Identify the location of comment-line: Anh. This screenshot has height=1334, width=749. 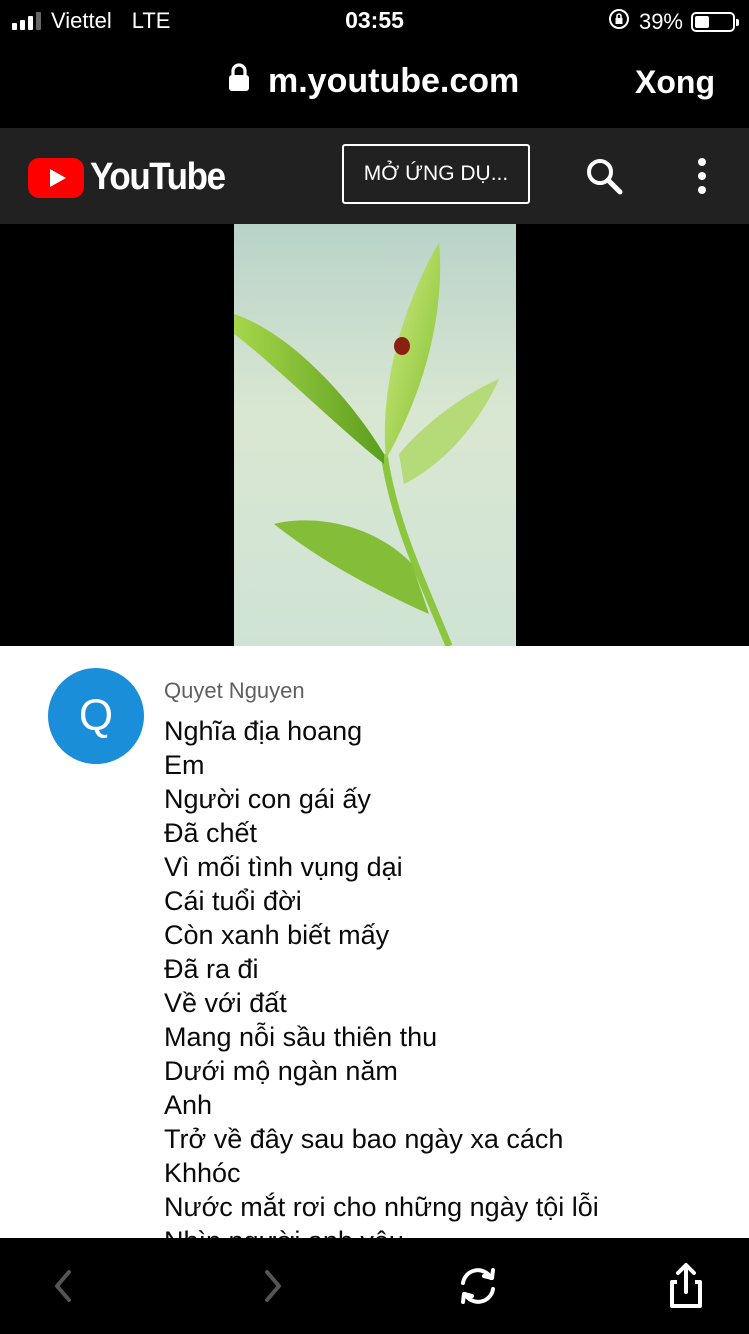
(188, 1105).